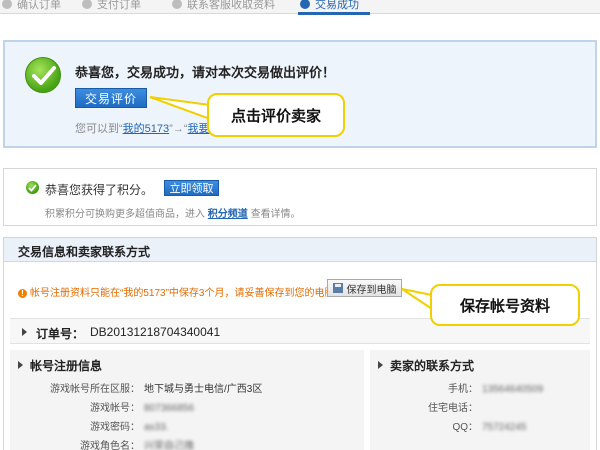 The width and height of the screenshot is (600, 450). Describe the element at coordinates (505, 305) in the screenshot. I see `callout-save-account: 保存帐号资料` at that location.